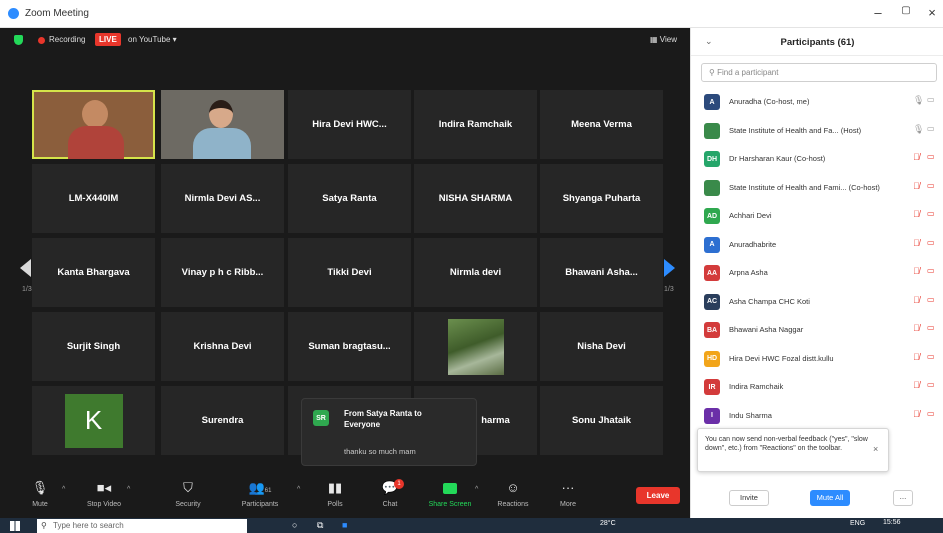 The height and width of the screenshot is (533, 943). Describe the element at coordinates (817, 216) in the screenshot. I see `participant-row: AD Achhari Devi 🎙̸ ▭` at that location.